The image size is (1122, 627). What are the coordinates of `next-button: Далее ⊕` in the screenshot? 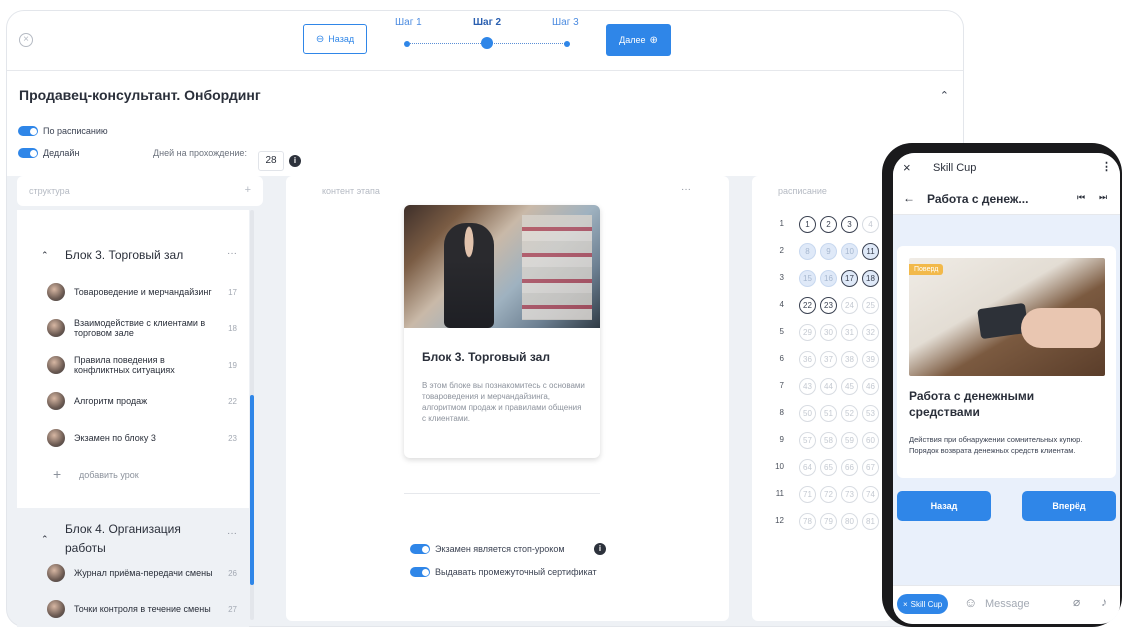 It's located at (638, 40).